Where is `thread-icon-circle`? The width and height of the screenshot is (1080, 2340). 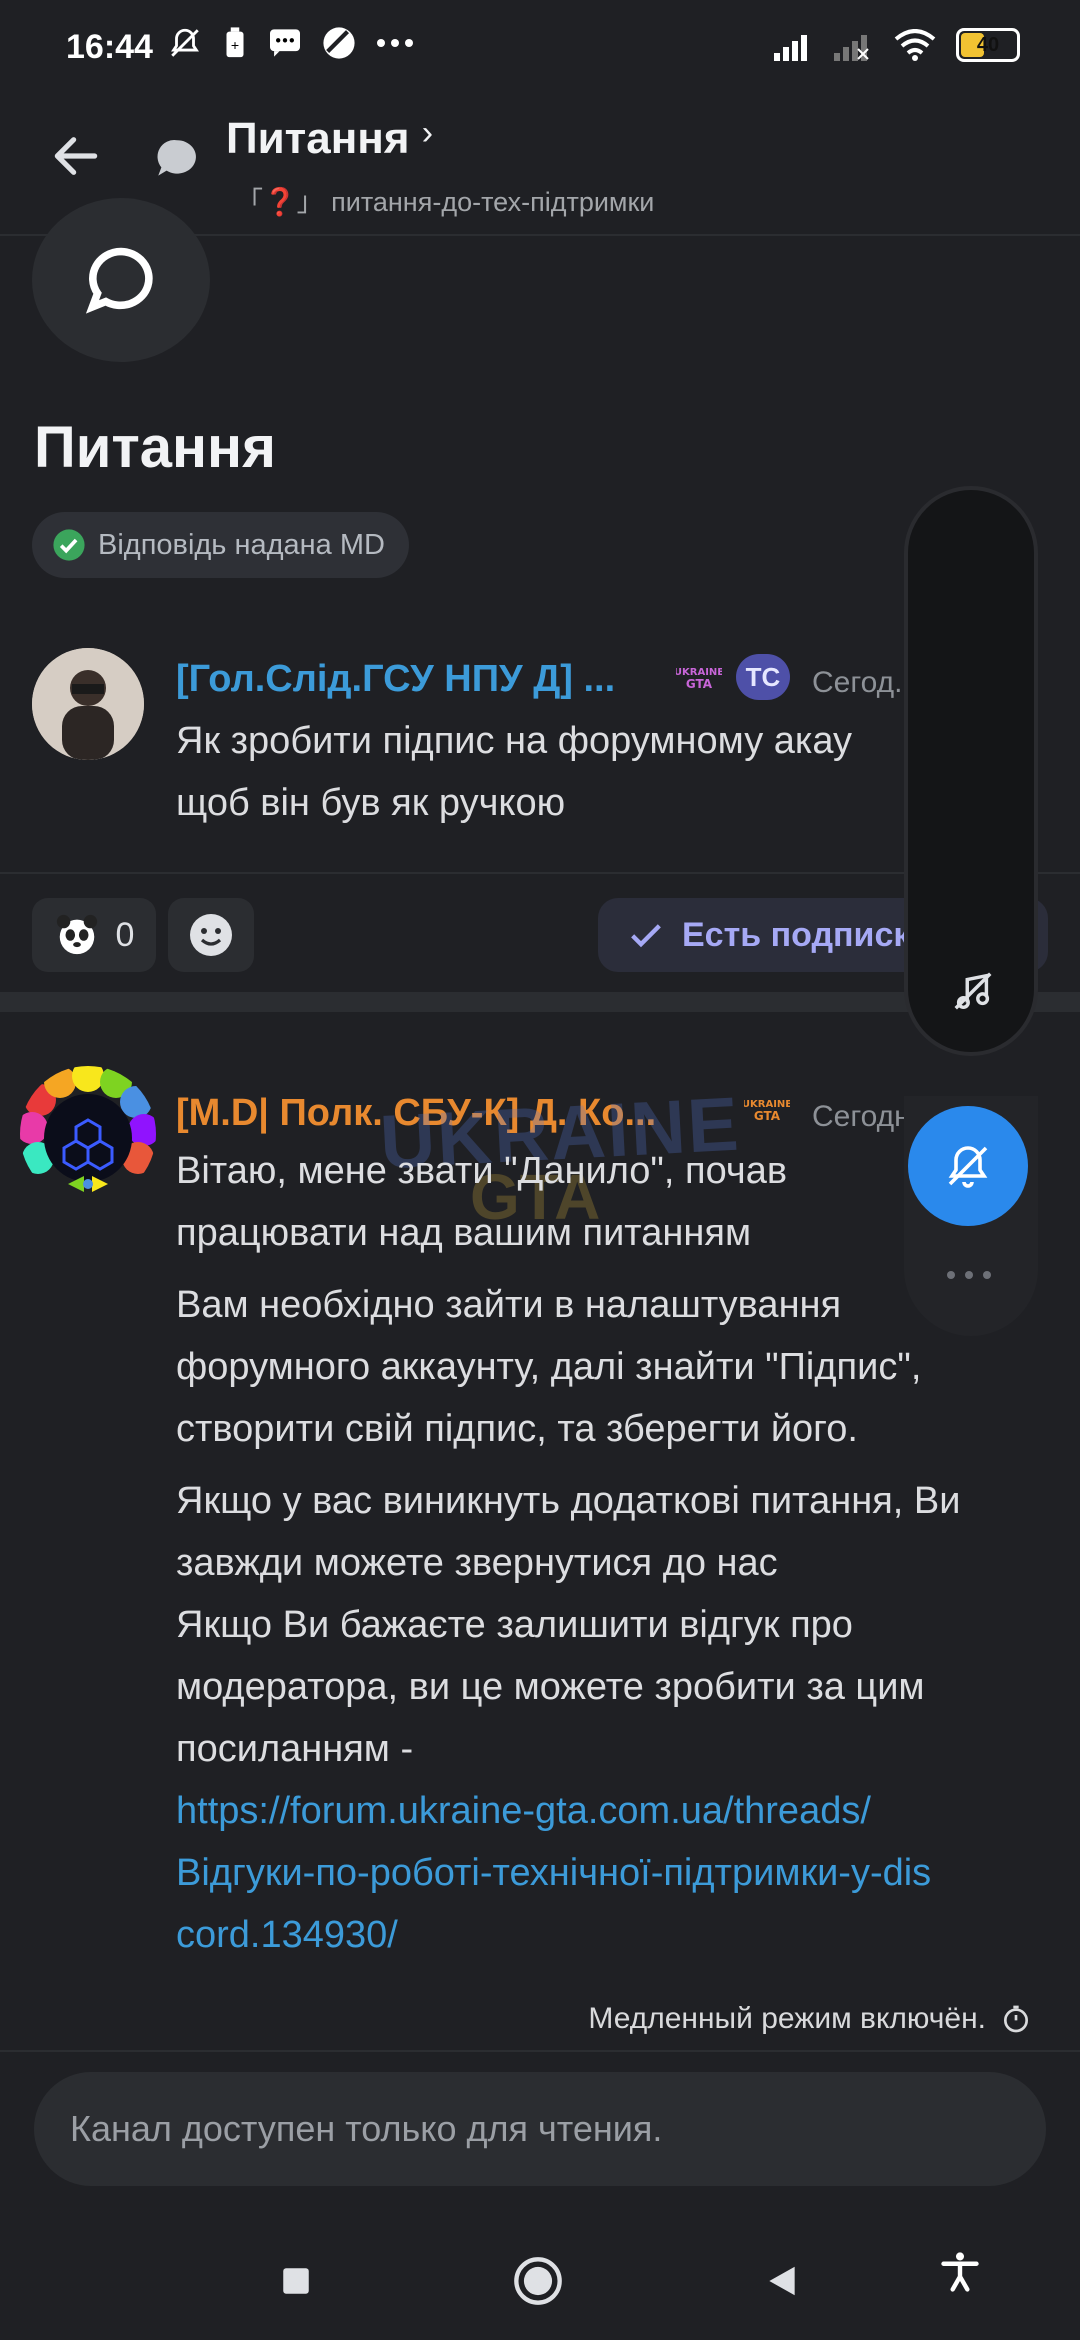
thread-icon-circle is located at coordinates (121, 280).